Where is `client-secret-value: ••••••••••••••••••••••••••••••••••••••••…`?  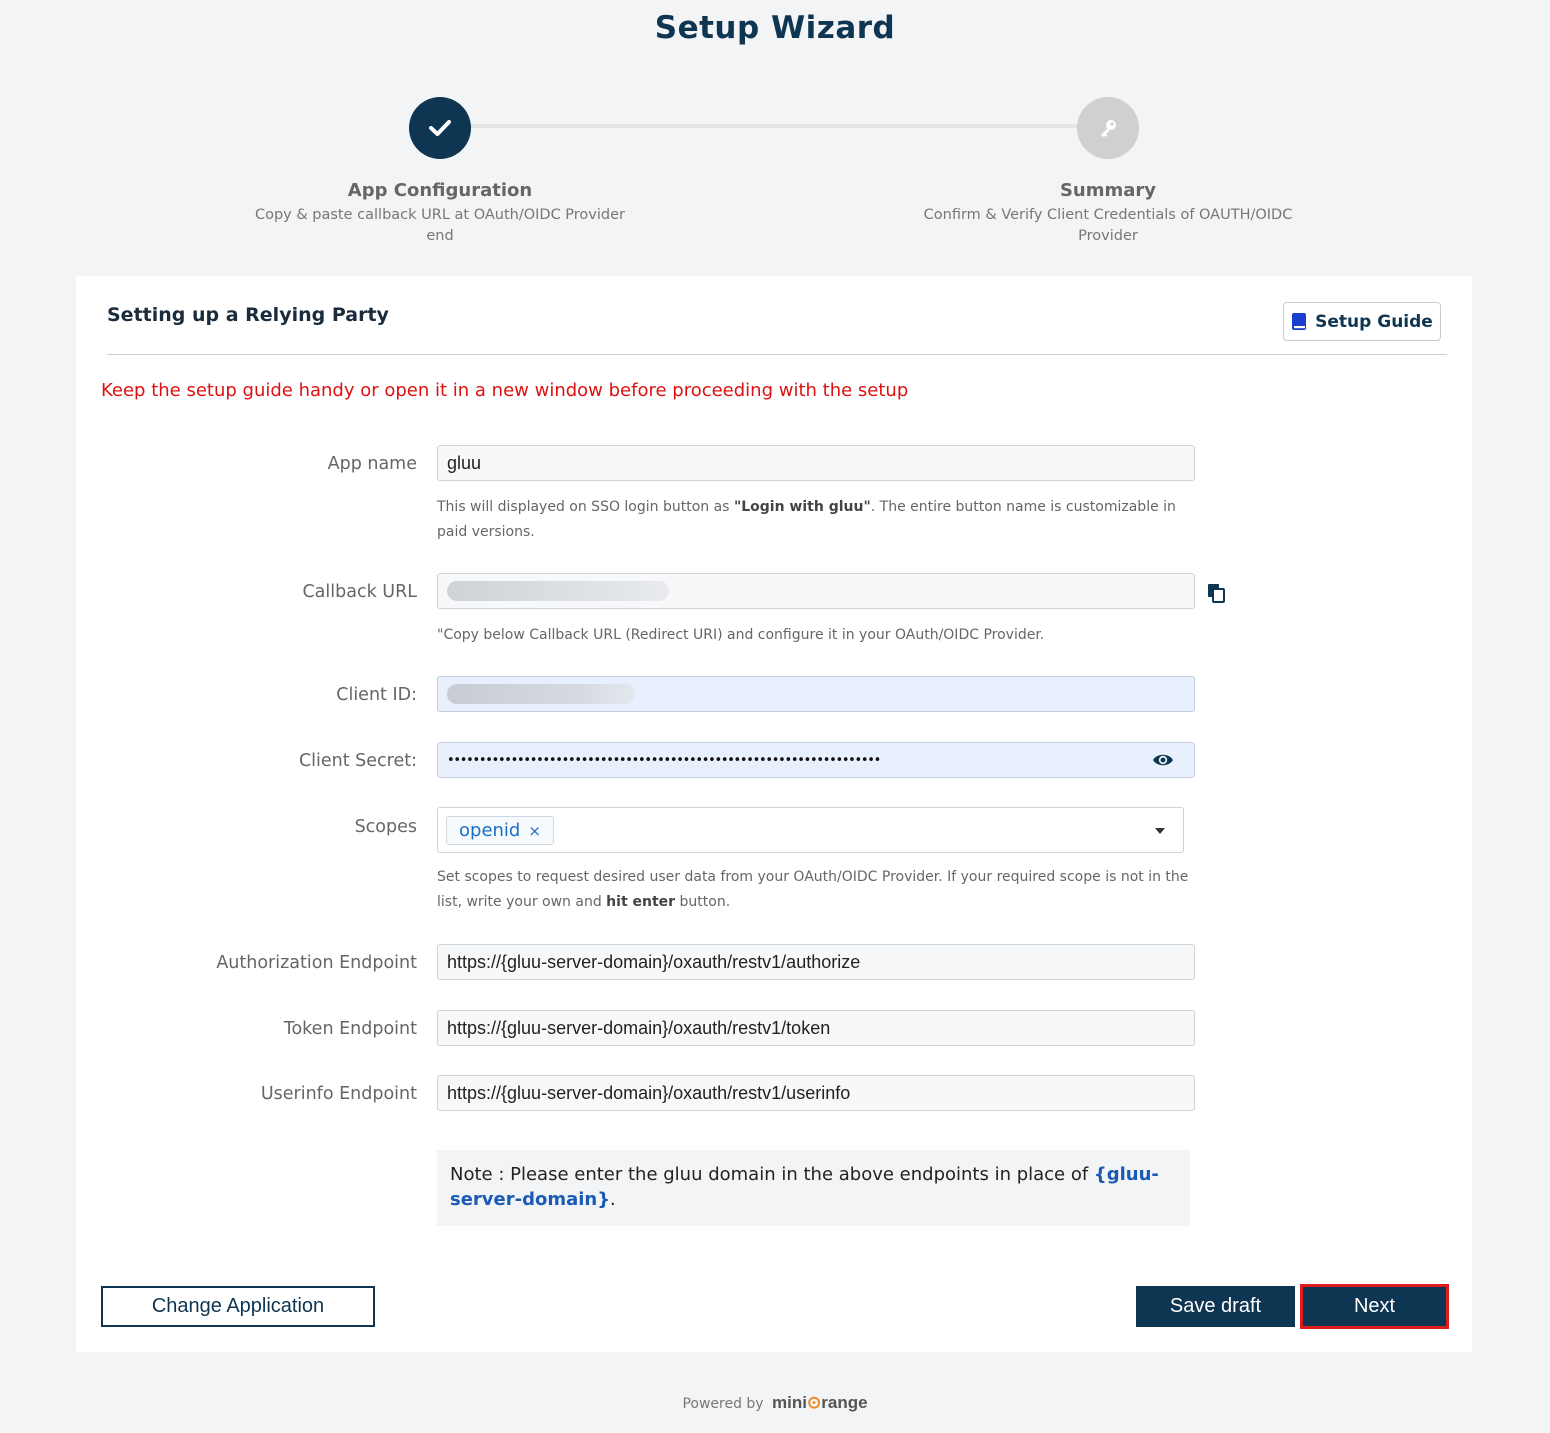 client-secret-value: ••••••••••••••••••••••••••••••••••••••••… is located at coordinates (664, 760).